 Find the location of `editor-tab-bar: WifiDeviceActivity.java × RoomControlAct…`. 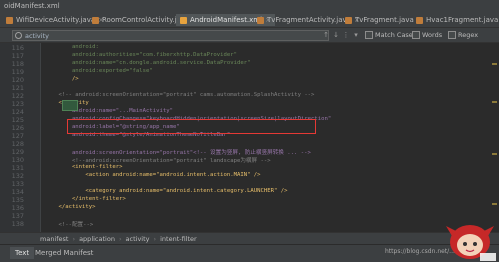

editor-tab-bar: WifiDeviceActivity.java × RoomControlAct… is located at coordinates (249, 20).